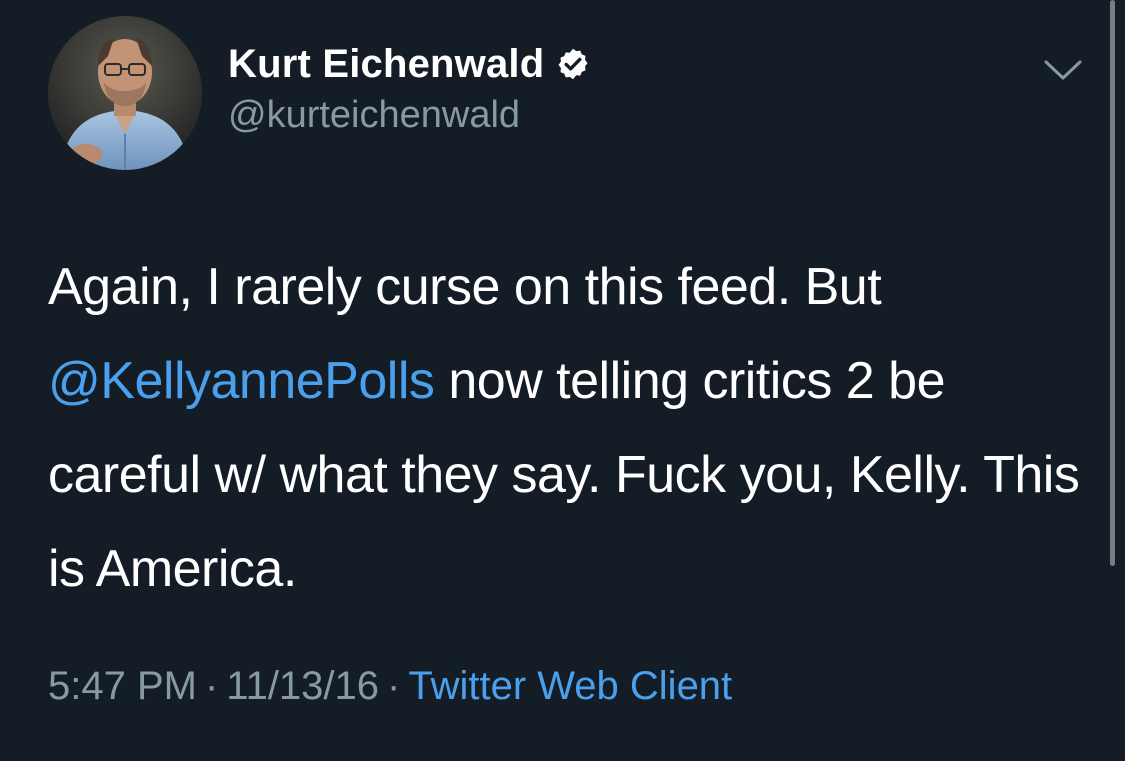 Image resolution: width=1125 pixels, height=761 pixels. Describe the element at coordinates (1063, 69) in the screenshot. I see `chevron-down-icon` at that location.